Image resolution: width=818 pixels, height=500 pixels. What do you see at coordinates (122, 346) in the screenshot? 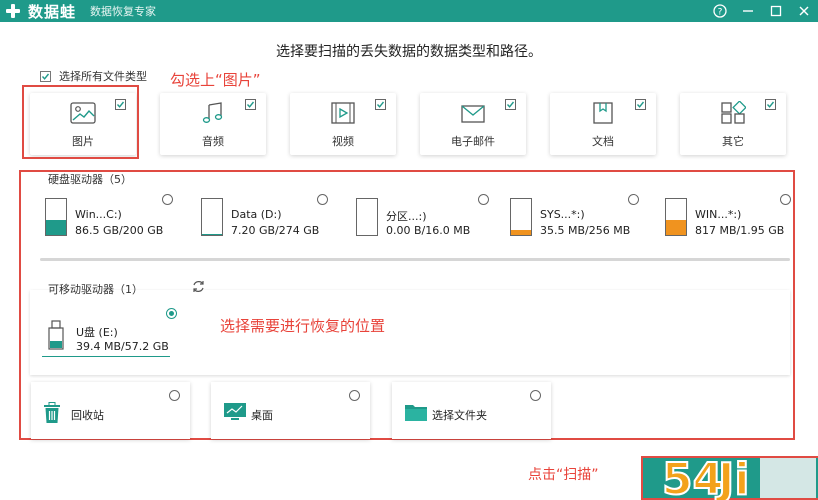
I see `usb-drive-size: 39.4 MB/57.2 GB` at bounding box center [122, 346].